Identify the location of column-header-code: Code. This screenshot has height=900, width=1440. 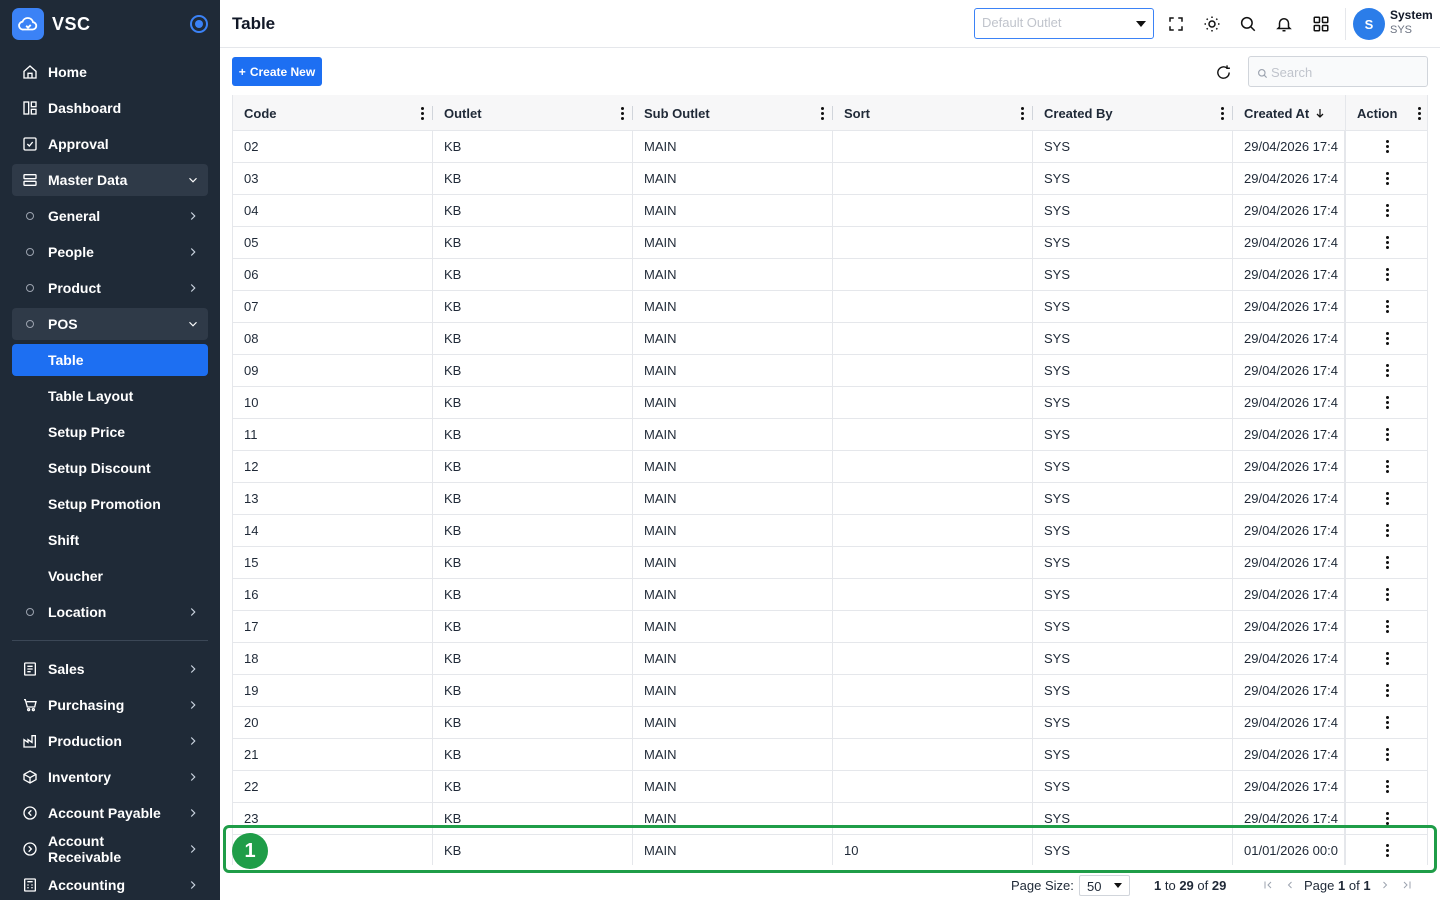
(333, 113).